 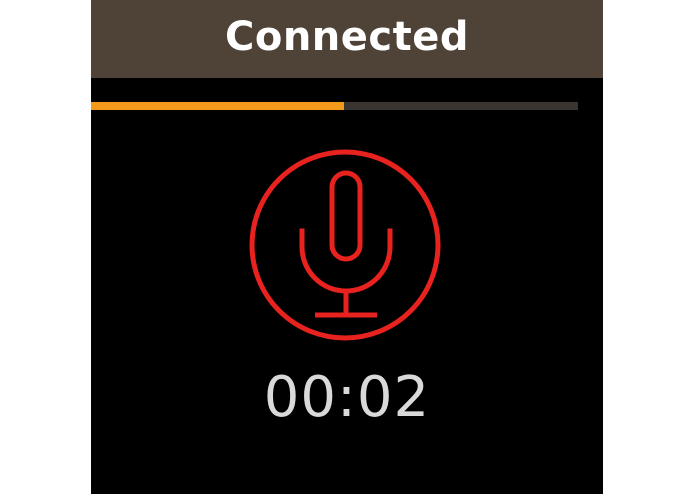 I want to click on microphone-icon, so click(x=345, y=245).